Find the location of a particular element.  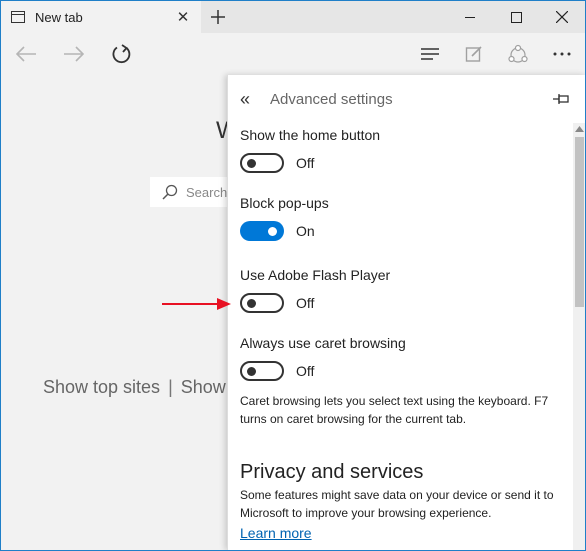

block-popups-toggle is located at coordinates (262, 231).